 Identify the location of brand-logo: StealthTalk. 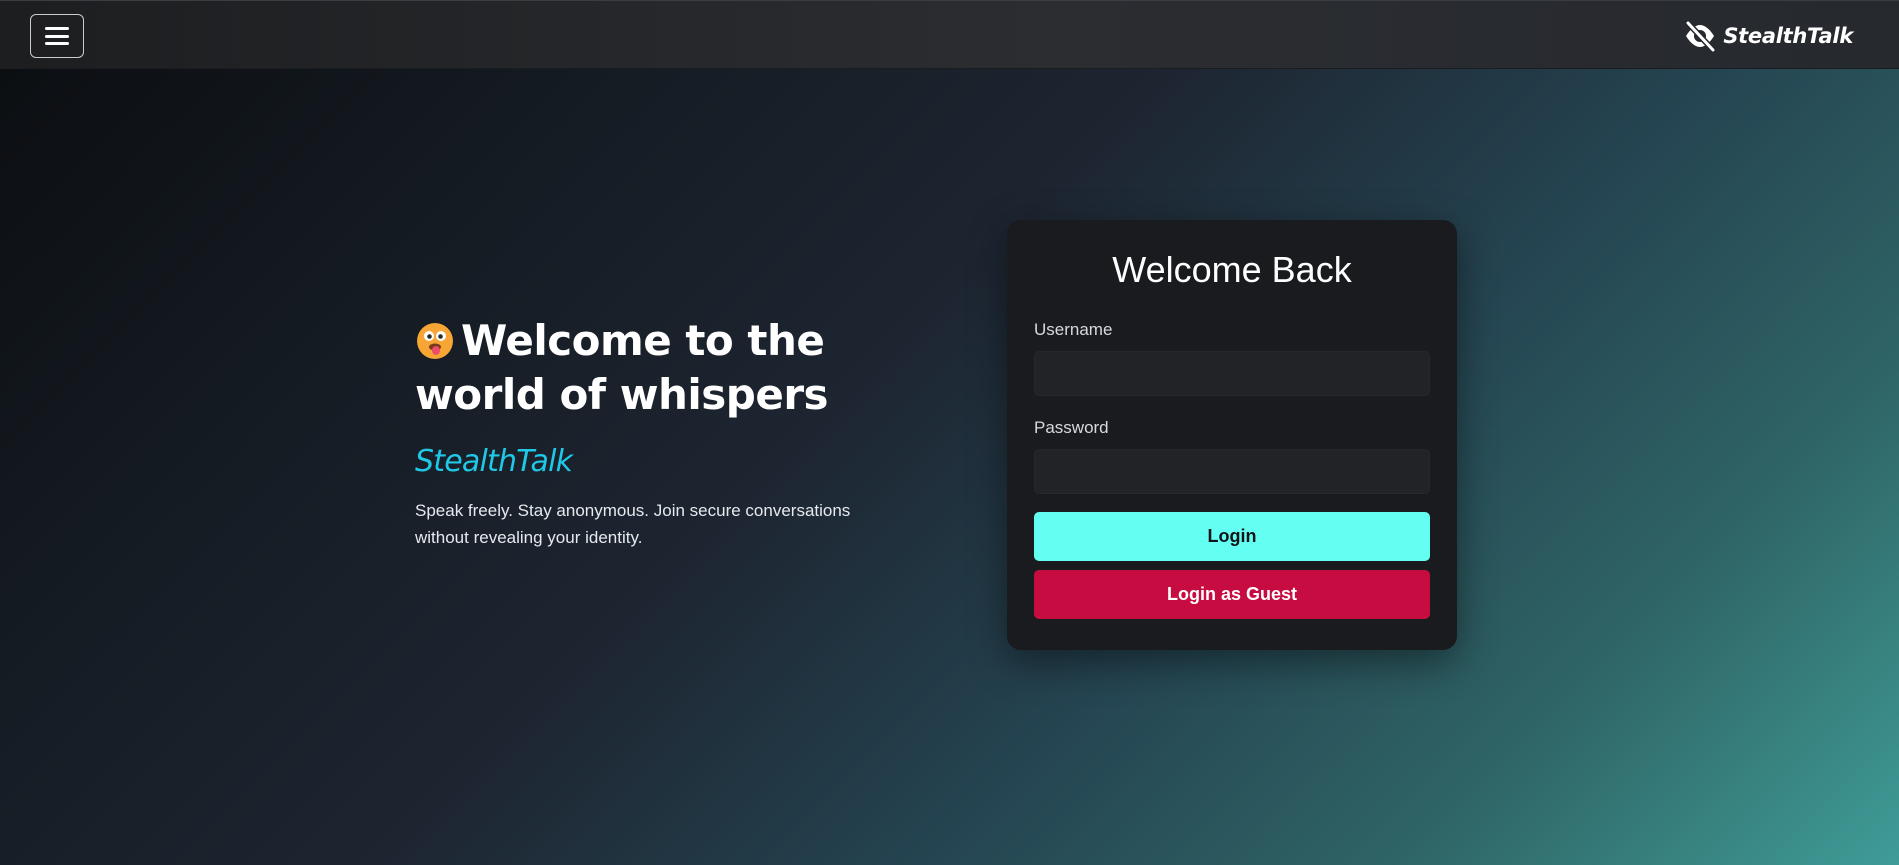
(1768, 36).